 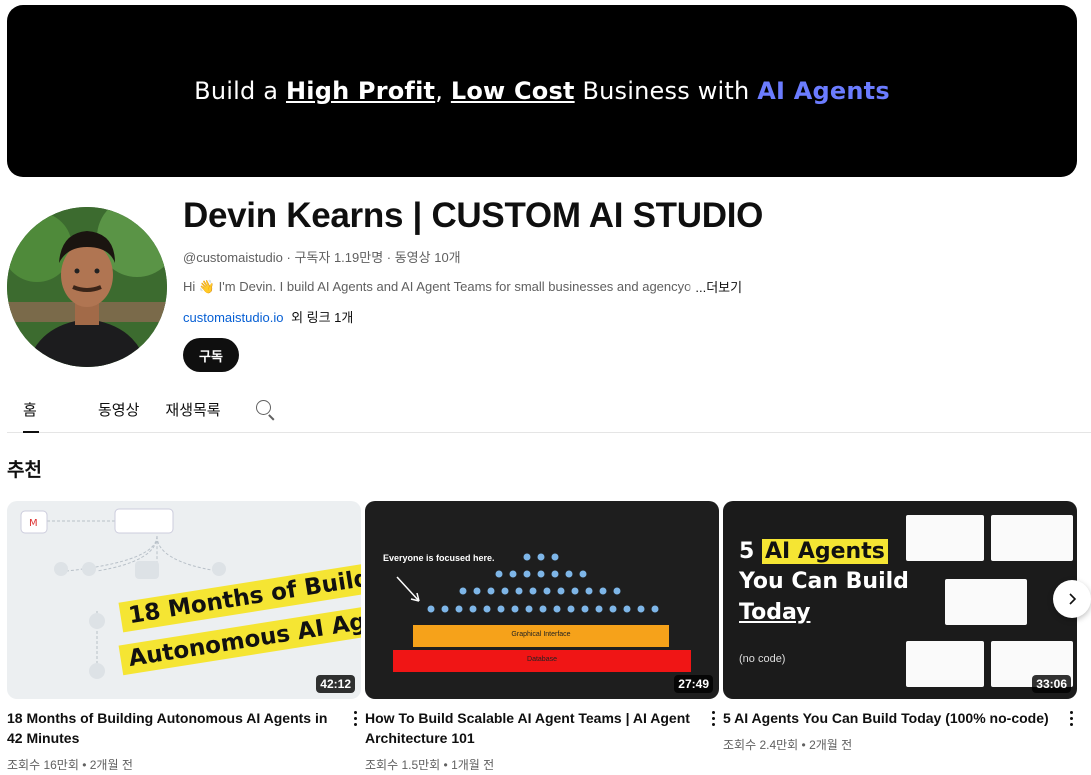 I want to click on carousel-next-button, so click(x=1072, y=599).